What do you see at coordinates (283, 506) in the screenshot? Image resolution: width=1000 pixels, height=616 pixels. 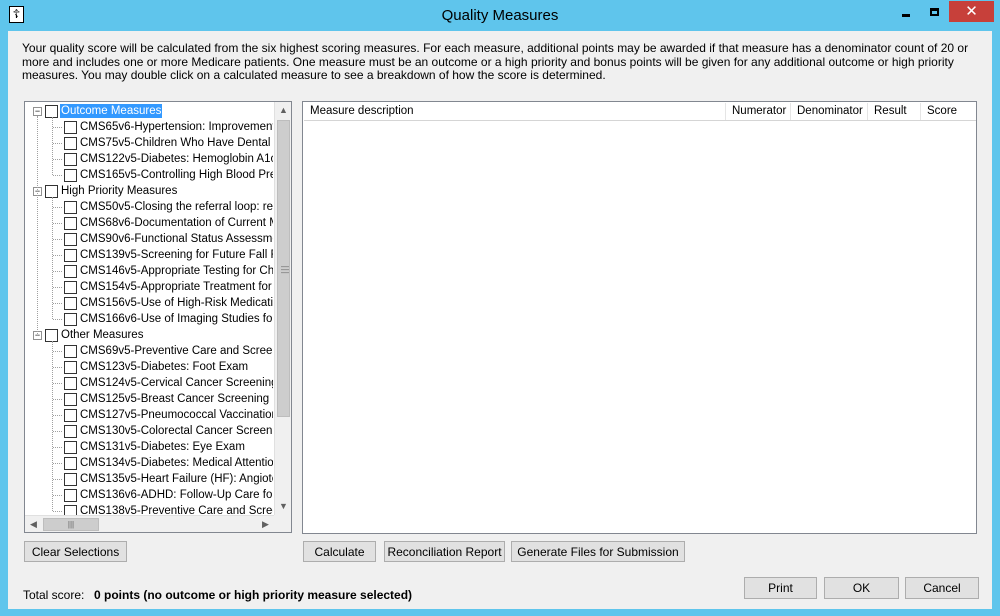 I see `scroll-down-icon: ▼` at bounding box center [283, 506].